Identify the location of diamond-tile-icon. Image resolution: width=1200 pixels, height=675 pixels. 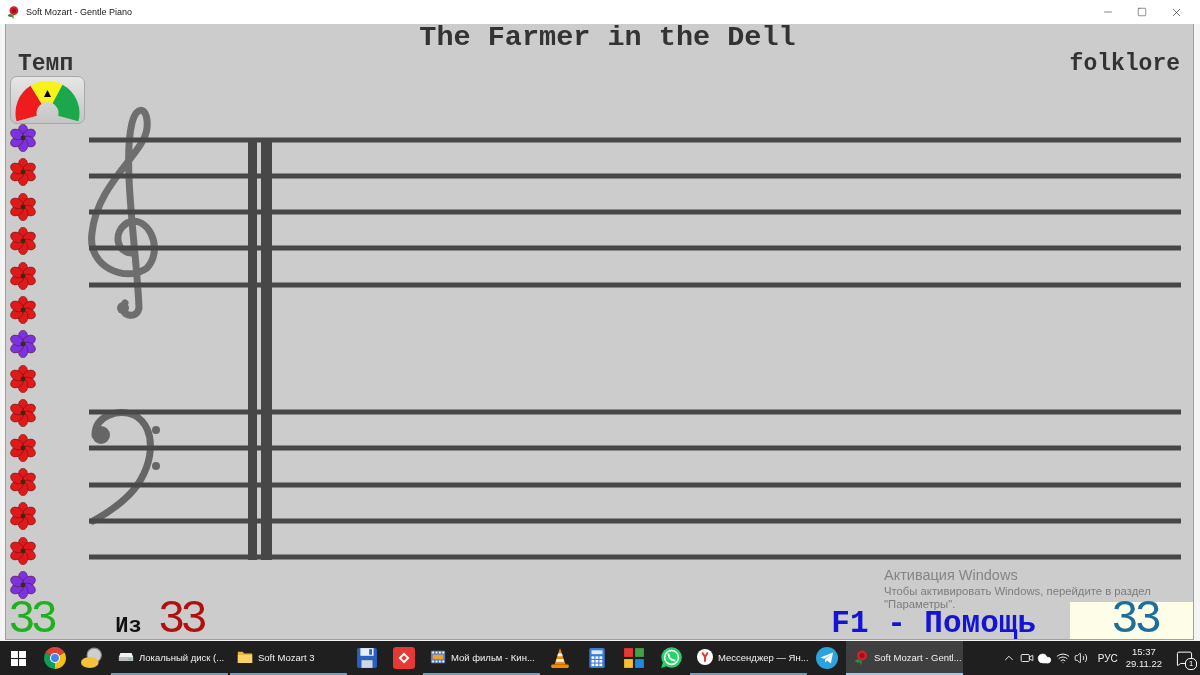
(403, 658).